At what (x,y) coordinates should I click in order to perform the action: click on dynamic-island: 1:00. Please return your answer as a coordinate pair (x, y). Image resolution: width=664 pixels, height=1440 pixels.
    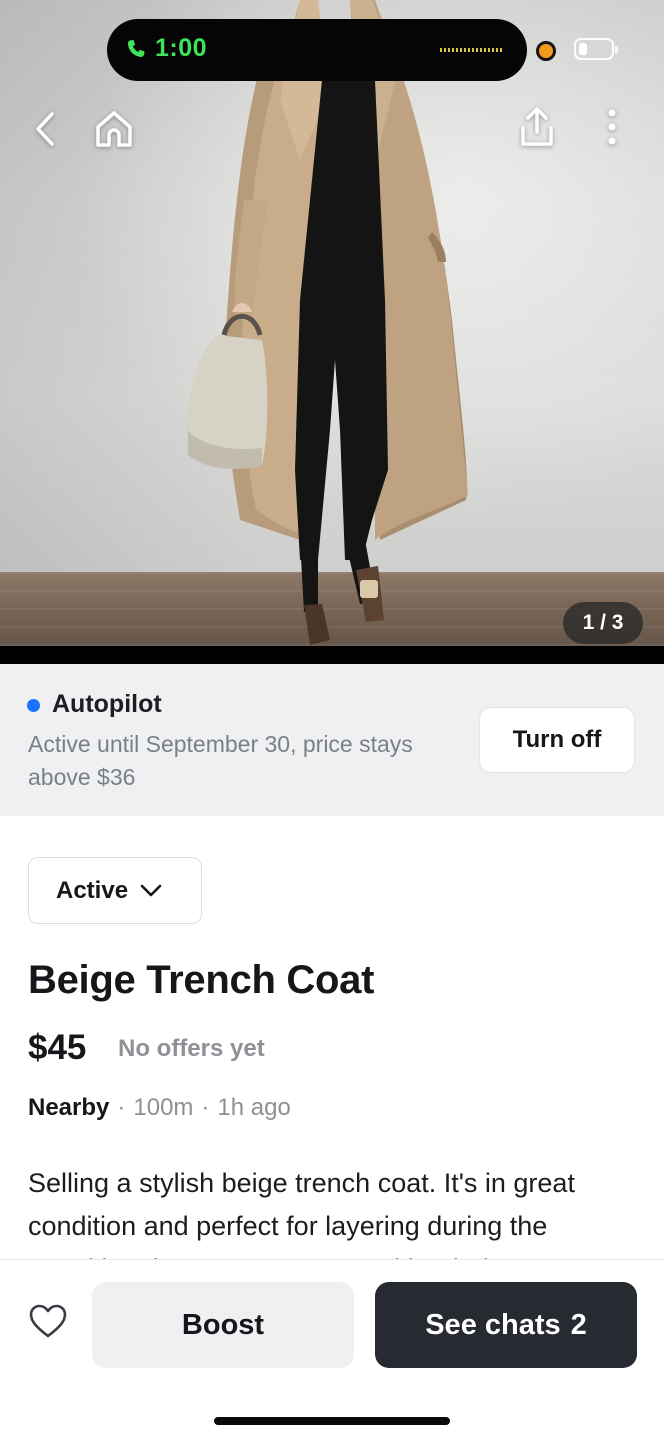
    Looking at the image, I should click on (317, 50).